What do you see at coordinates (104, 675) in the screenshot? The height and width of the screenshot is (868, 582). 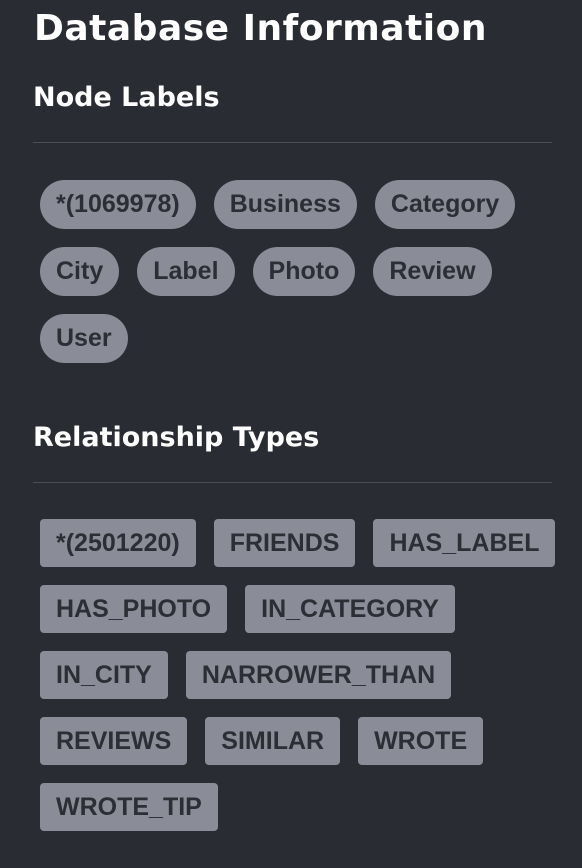 I see `relationship-chip-in-city: IN_CITY` at bounding box center [104, 675].